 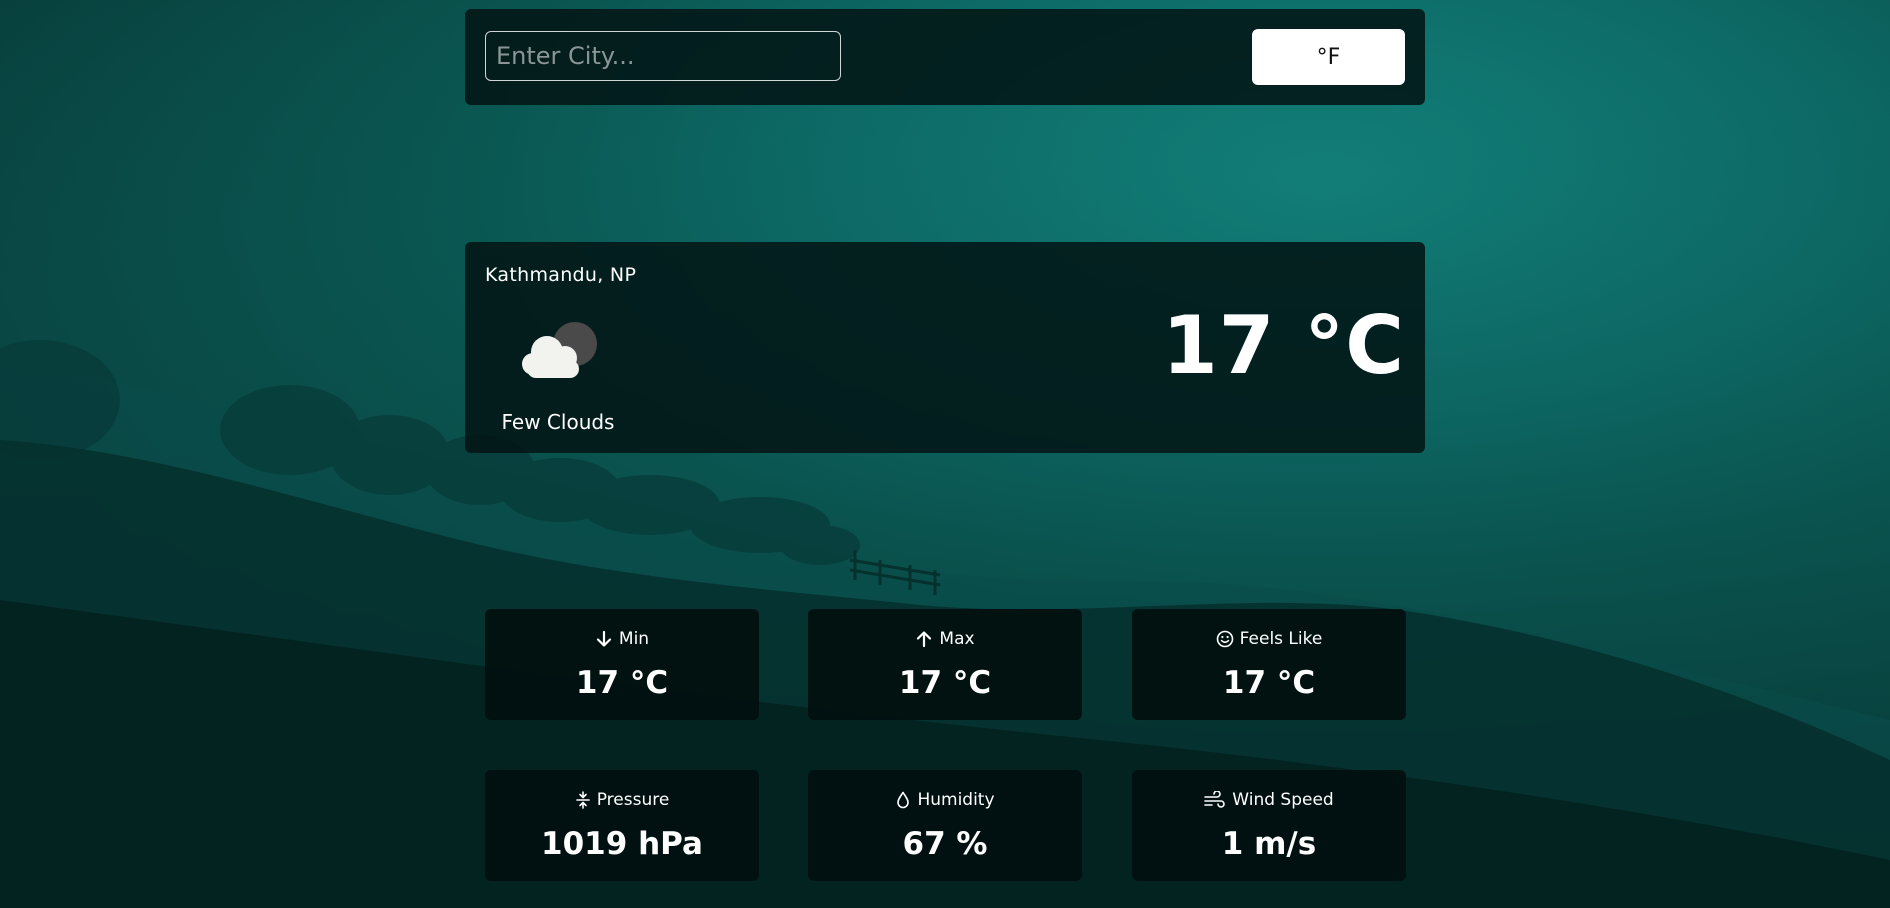 I want to click on stat-label-min: Min, so click(x=634, y=639).